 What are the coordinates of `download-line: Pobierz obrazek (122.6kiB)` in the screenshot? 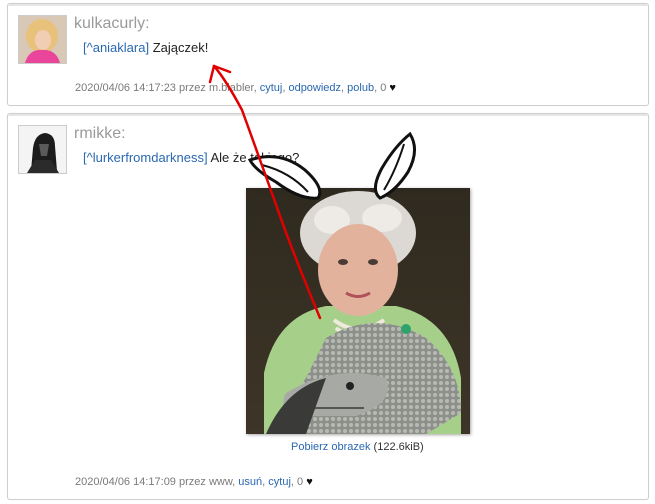 It's located at (357, 447).